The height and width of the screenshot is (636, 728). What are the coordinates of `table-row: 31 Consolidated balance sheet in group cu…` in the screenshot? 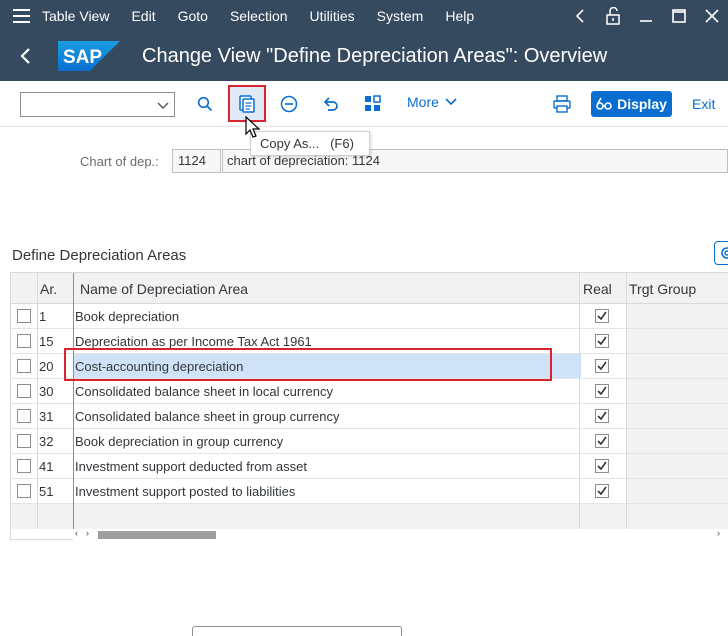 It's located at (369, 416).